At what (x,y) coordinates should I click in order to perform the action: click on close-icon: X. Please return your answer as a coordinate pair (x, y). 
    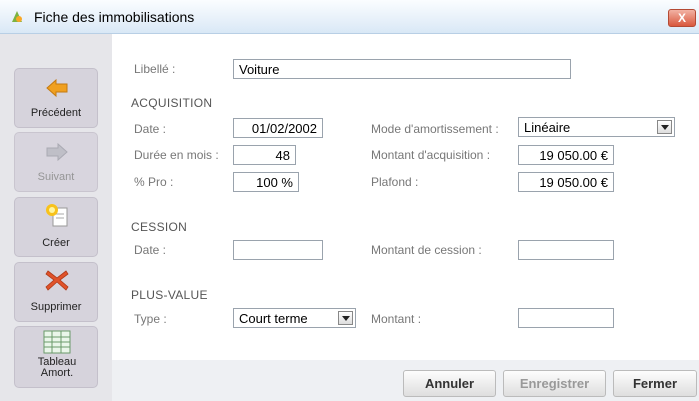
    Looking at the image, I should click on (682, 18).